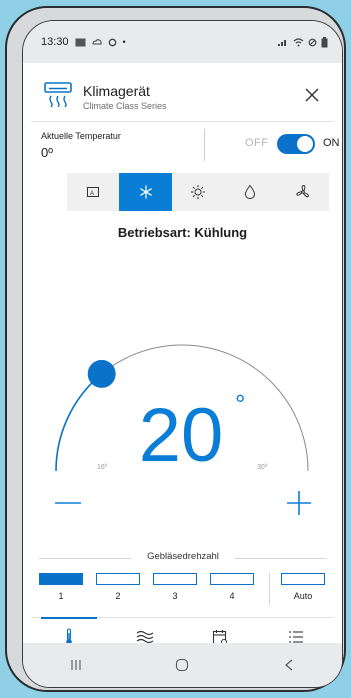 The height and width of the screenshot is (698, 351). Describe the element at coordinates (204, 145) in the screenshot. I see `row-divider` at that location.